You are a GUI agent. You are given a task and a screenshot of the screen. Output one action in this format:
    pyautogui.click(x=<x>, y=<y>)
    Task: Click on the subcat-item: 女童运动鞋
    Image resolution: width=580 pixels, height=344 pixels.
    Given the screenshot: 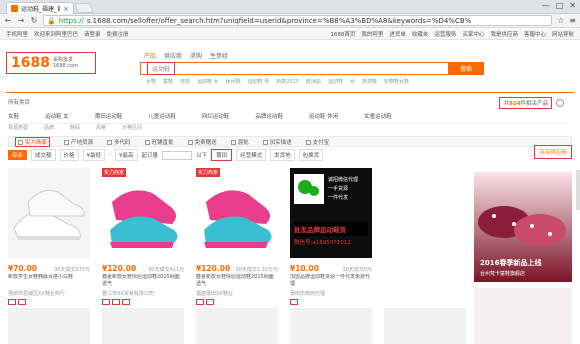 What is the action you would take?
    pyautogui.click(x=378, y=116)
    